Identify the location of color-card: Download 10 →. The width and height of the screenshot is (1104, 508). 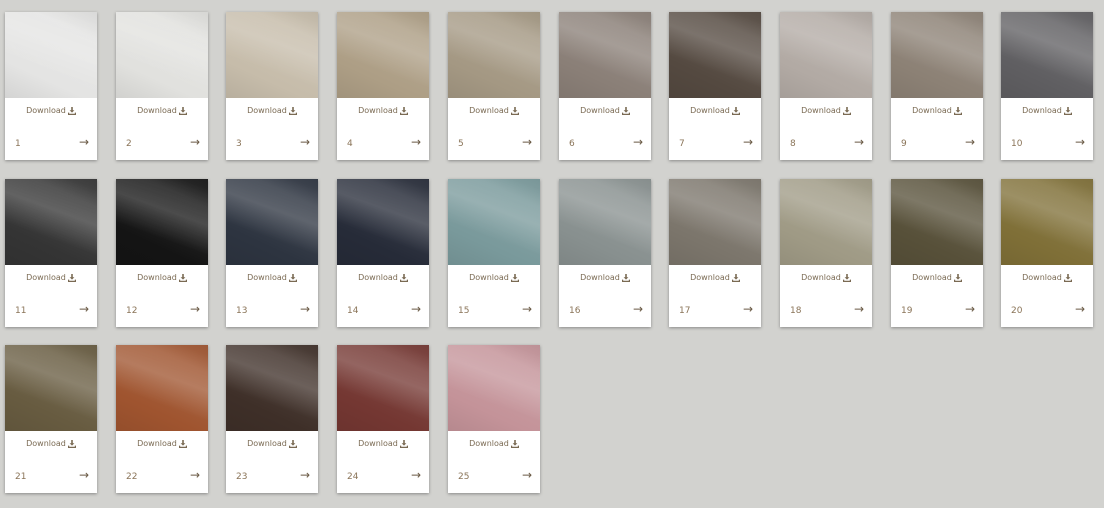
(1047, 86).